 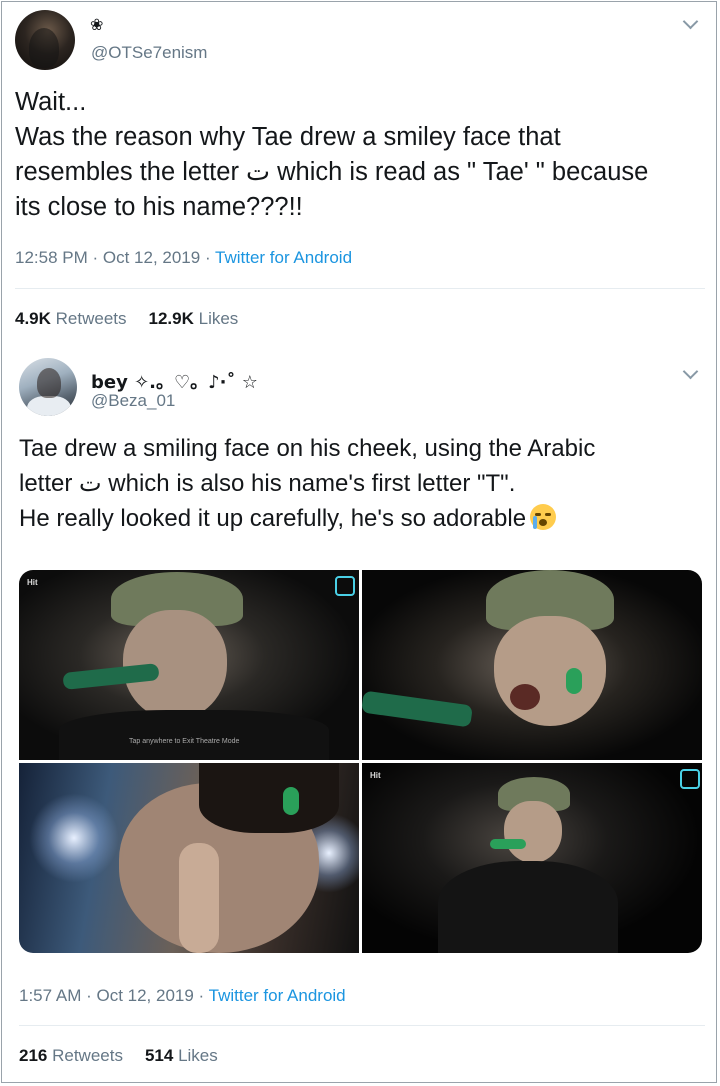 What do you see at coordinates (133, 401) in the screenshot?
I see `user-handle: @Beza_01` at bounding box center [133, 401].